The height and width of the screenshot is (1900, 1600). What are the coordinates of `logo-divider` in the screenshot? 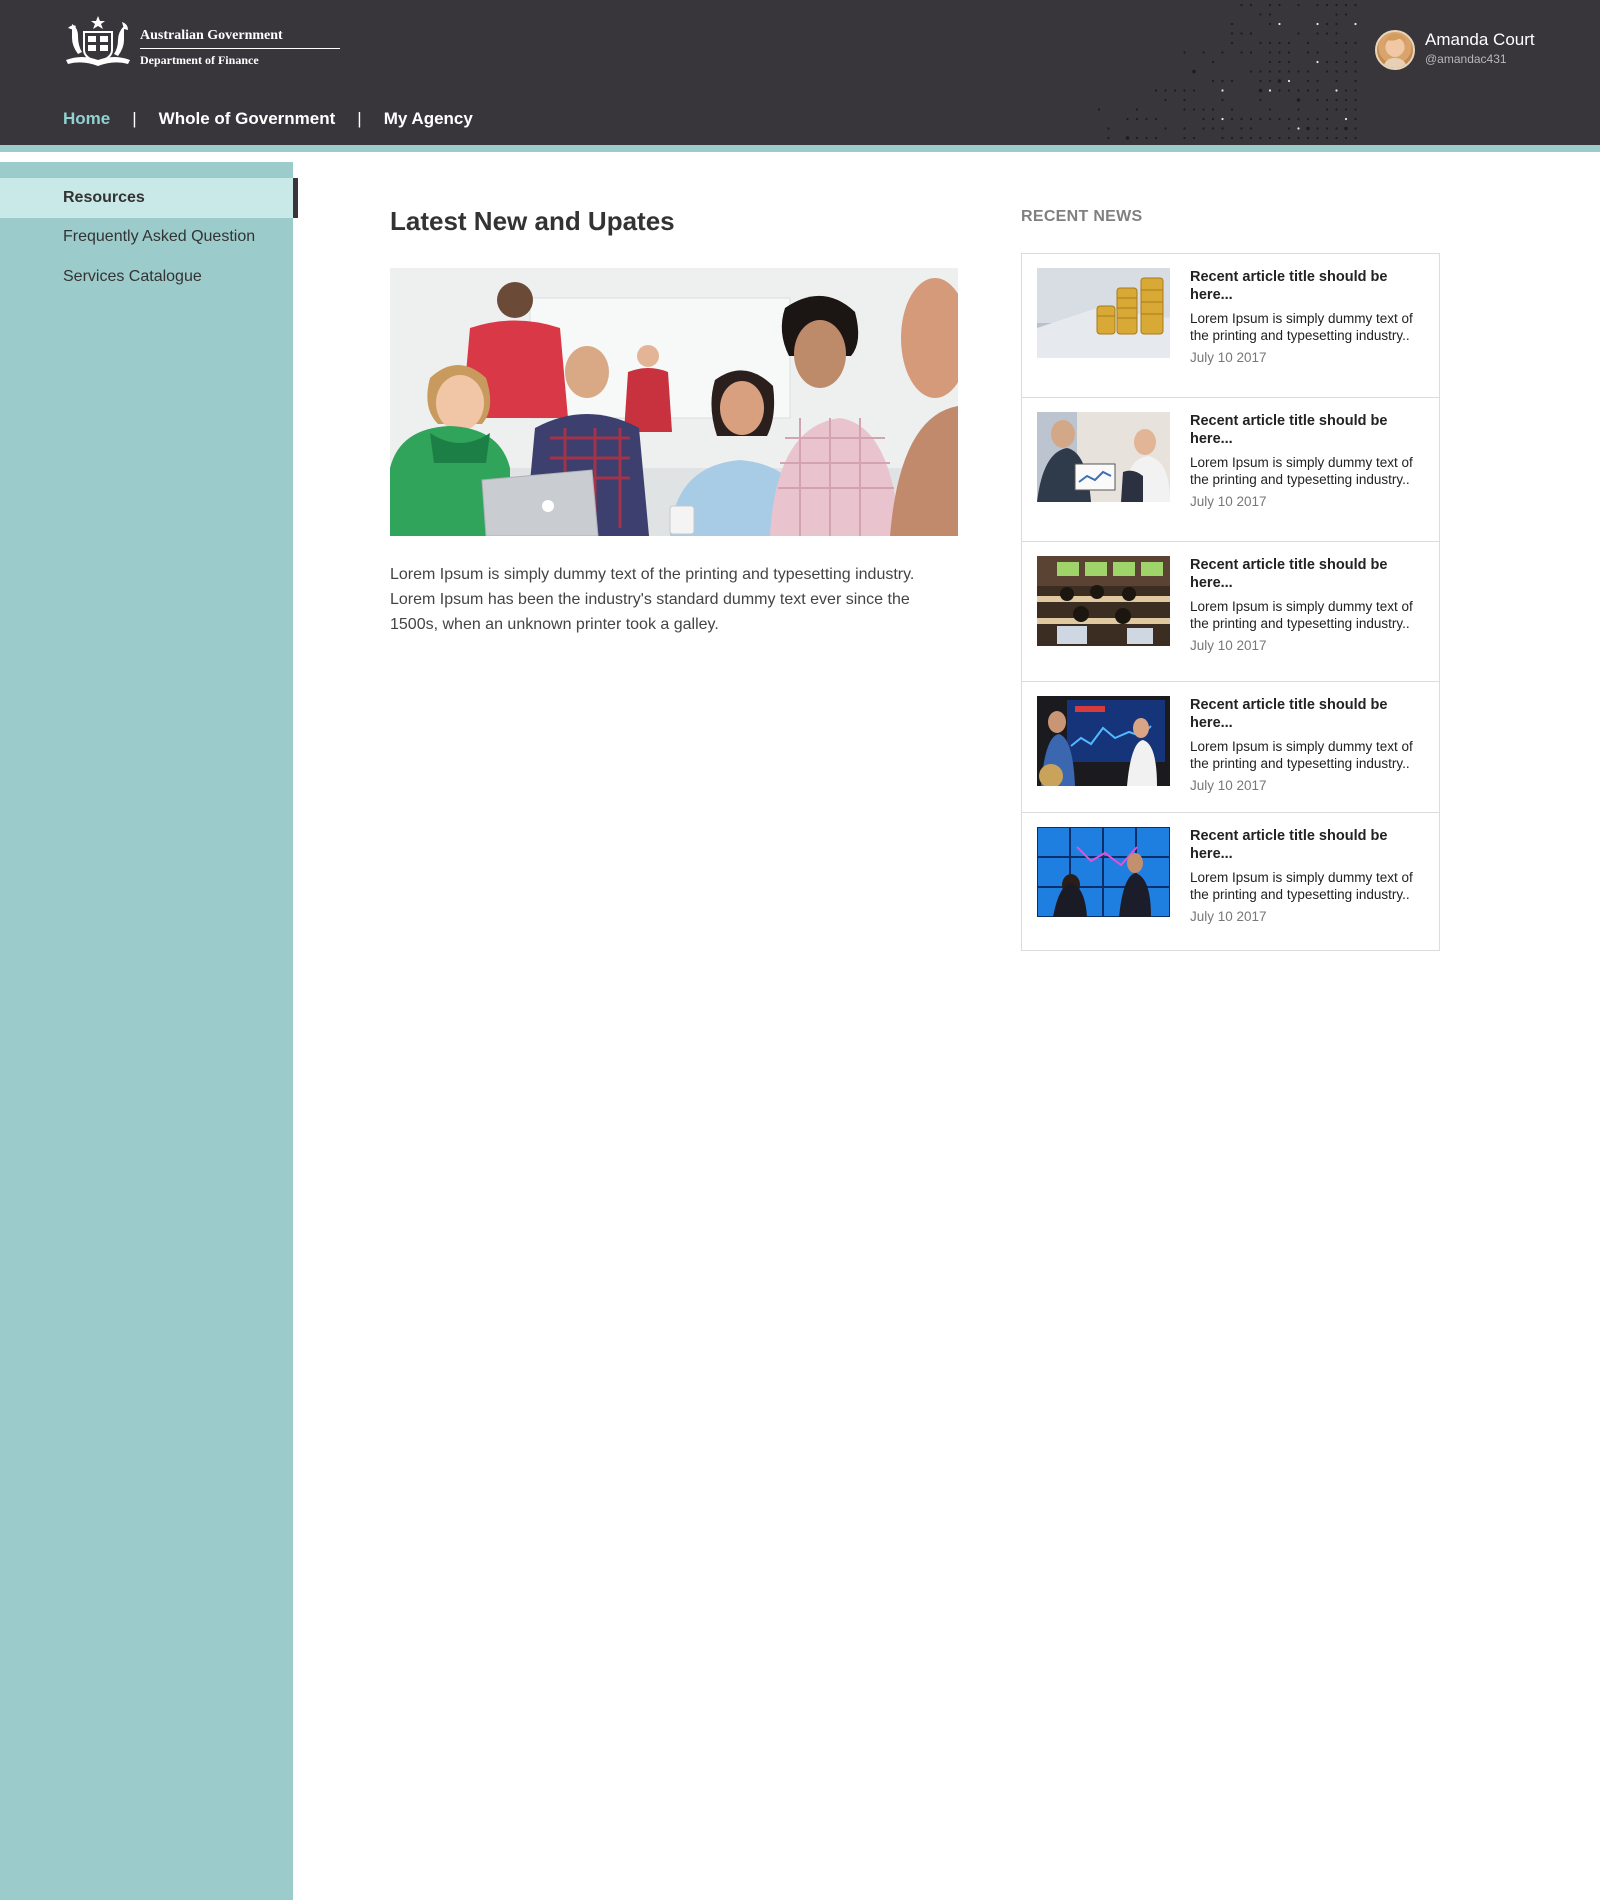 It's located at (240, 48).